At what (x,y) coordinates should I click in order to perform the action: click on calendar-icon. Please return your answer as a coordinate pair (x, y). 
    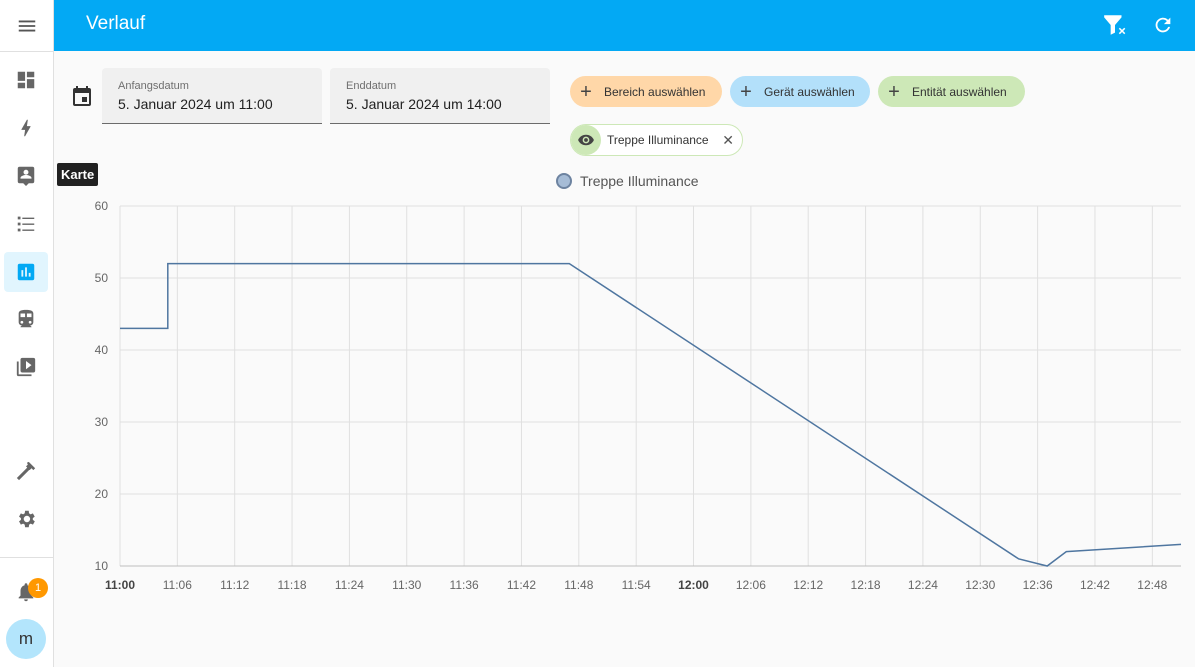
    Looking at the image, I should click on (82, 98).